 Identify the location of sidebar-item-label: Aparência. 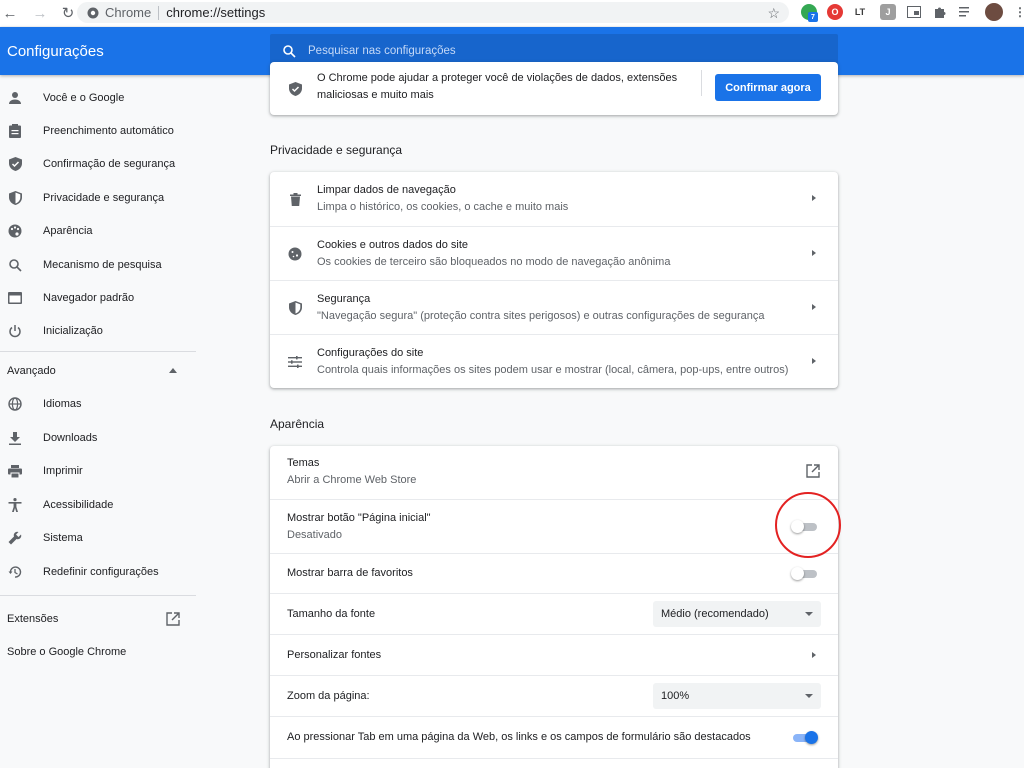
(68, 231).